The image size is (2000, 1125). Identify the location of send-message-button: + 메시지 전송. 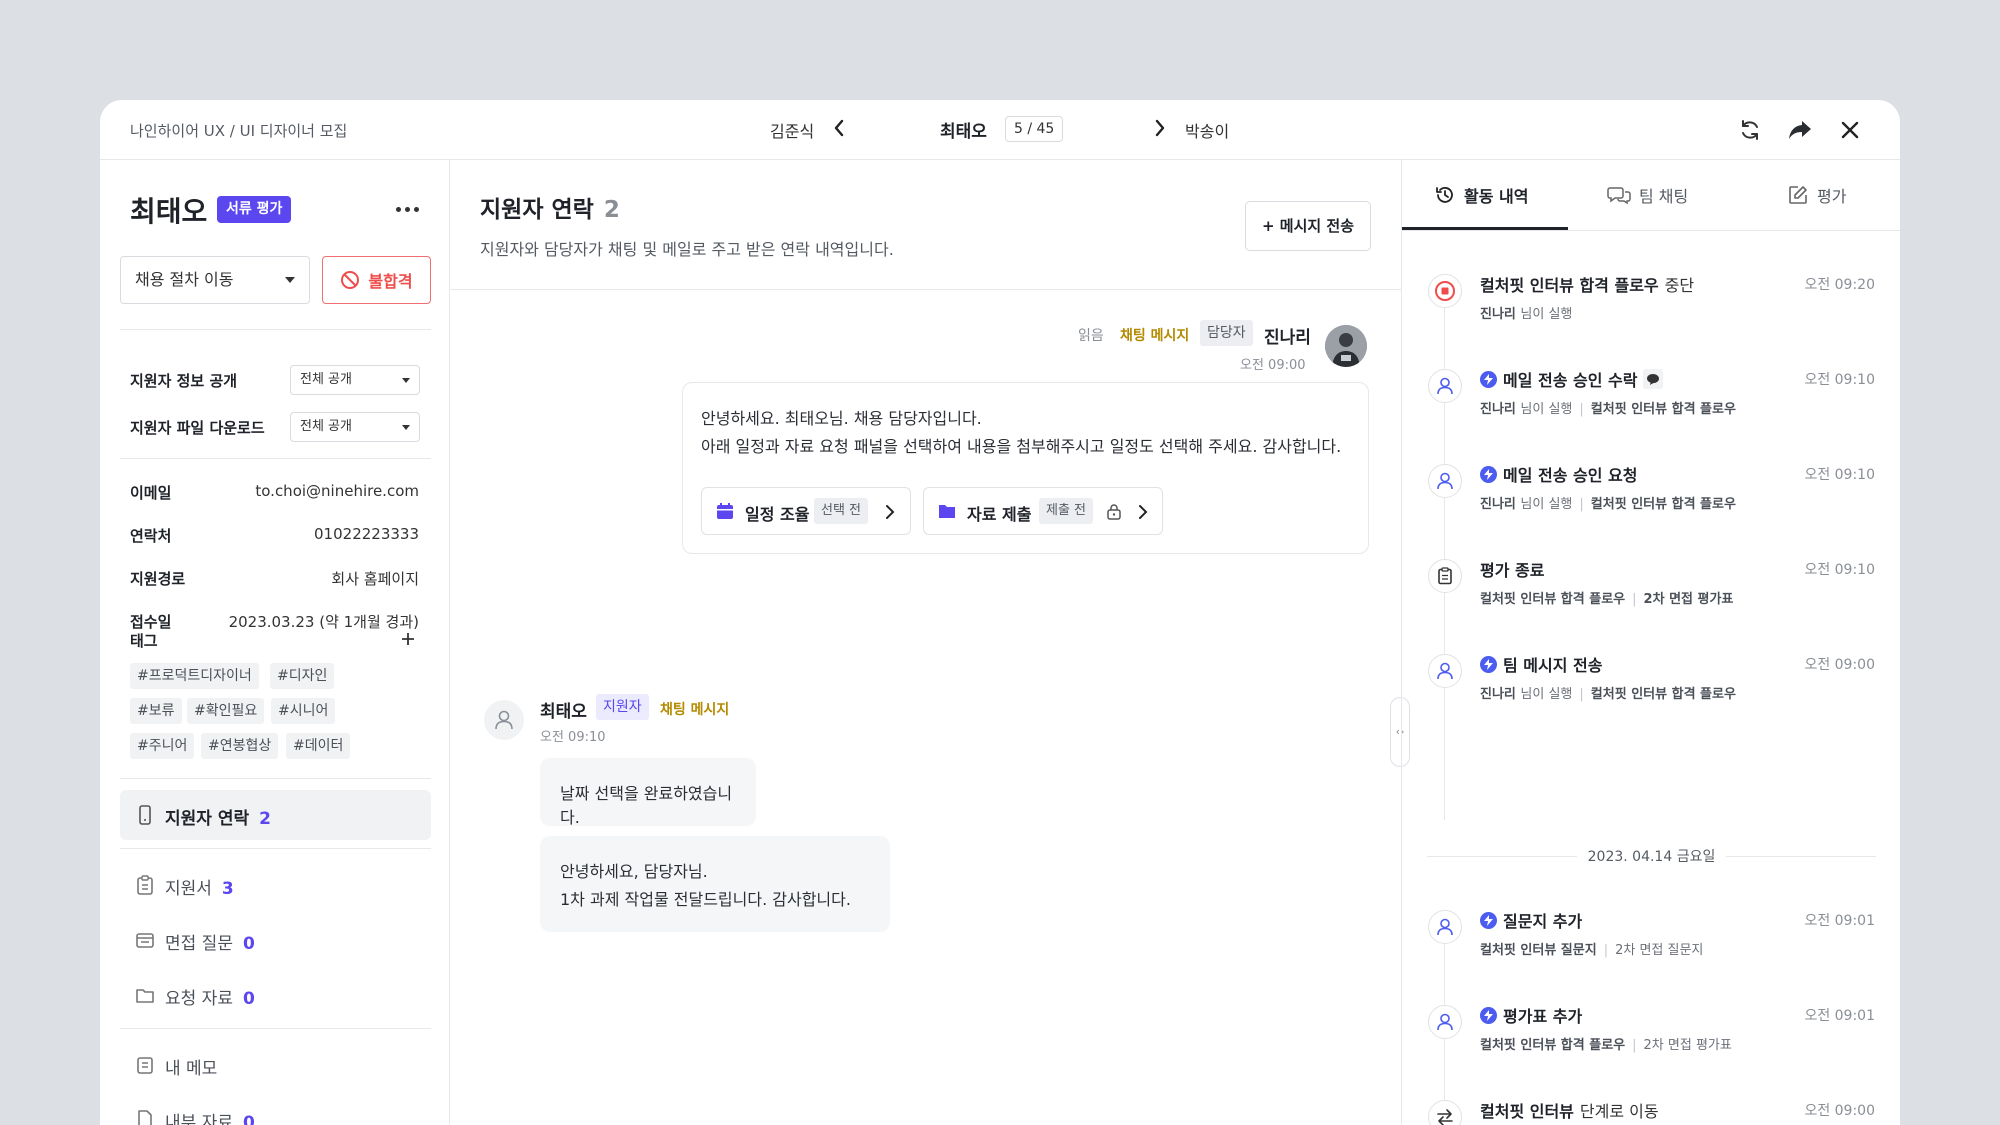
(1308, 226).